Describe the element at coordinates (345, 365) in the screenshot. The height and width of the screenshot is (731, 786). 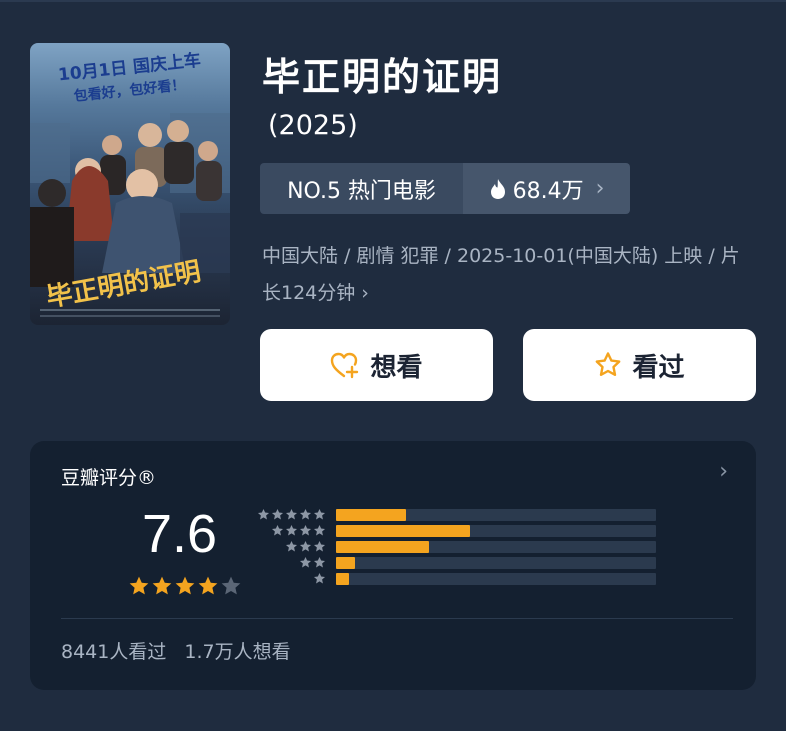
I see `heart-plus-icon` at that location.